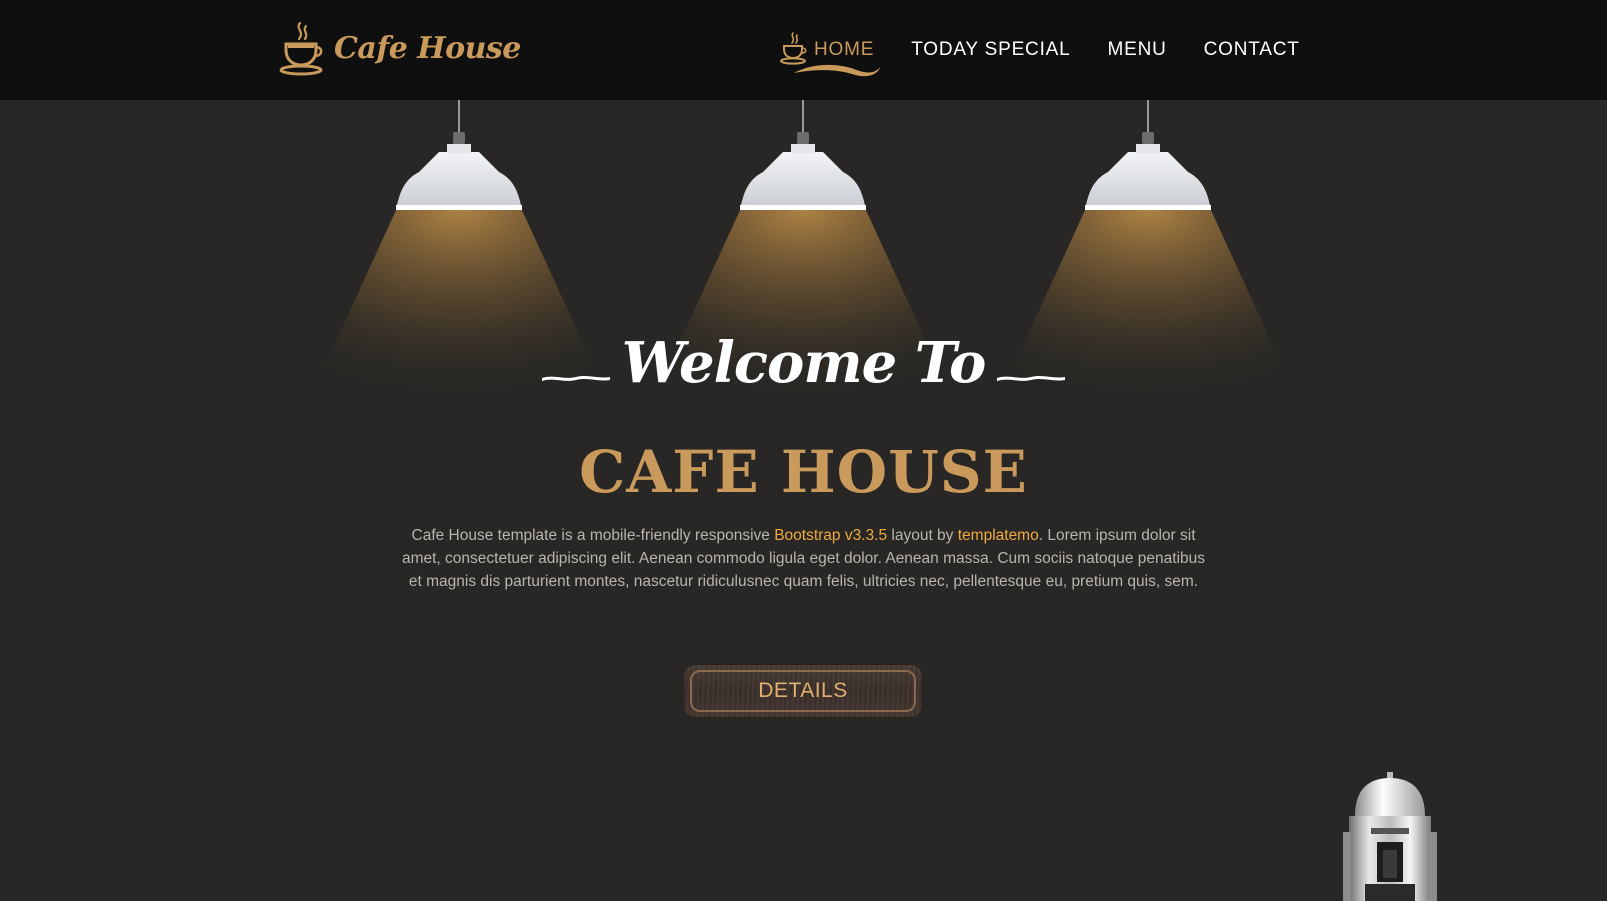 The height and width of the screenshot is (901, 1607). Describe the element at coordinates (1390, 836) in the screenshot. I see `coffee-machine-icon` at that location.